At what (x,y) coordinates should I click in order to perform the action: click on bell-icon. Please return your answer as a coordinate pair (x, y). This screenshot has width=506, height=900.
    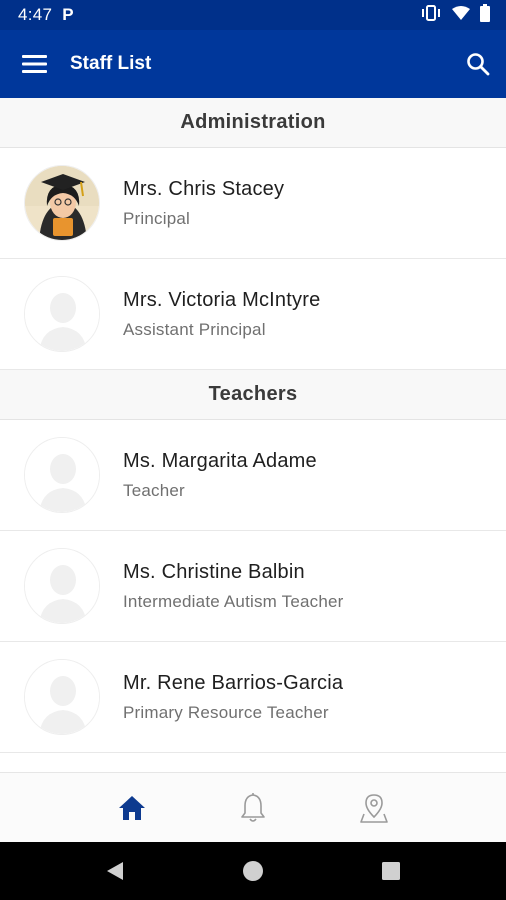
    Looking at the image, I should click on (253, 808).